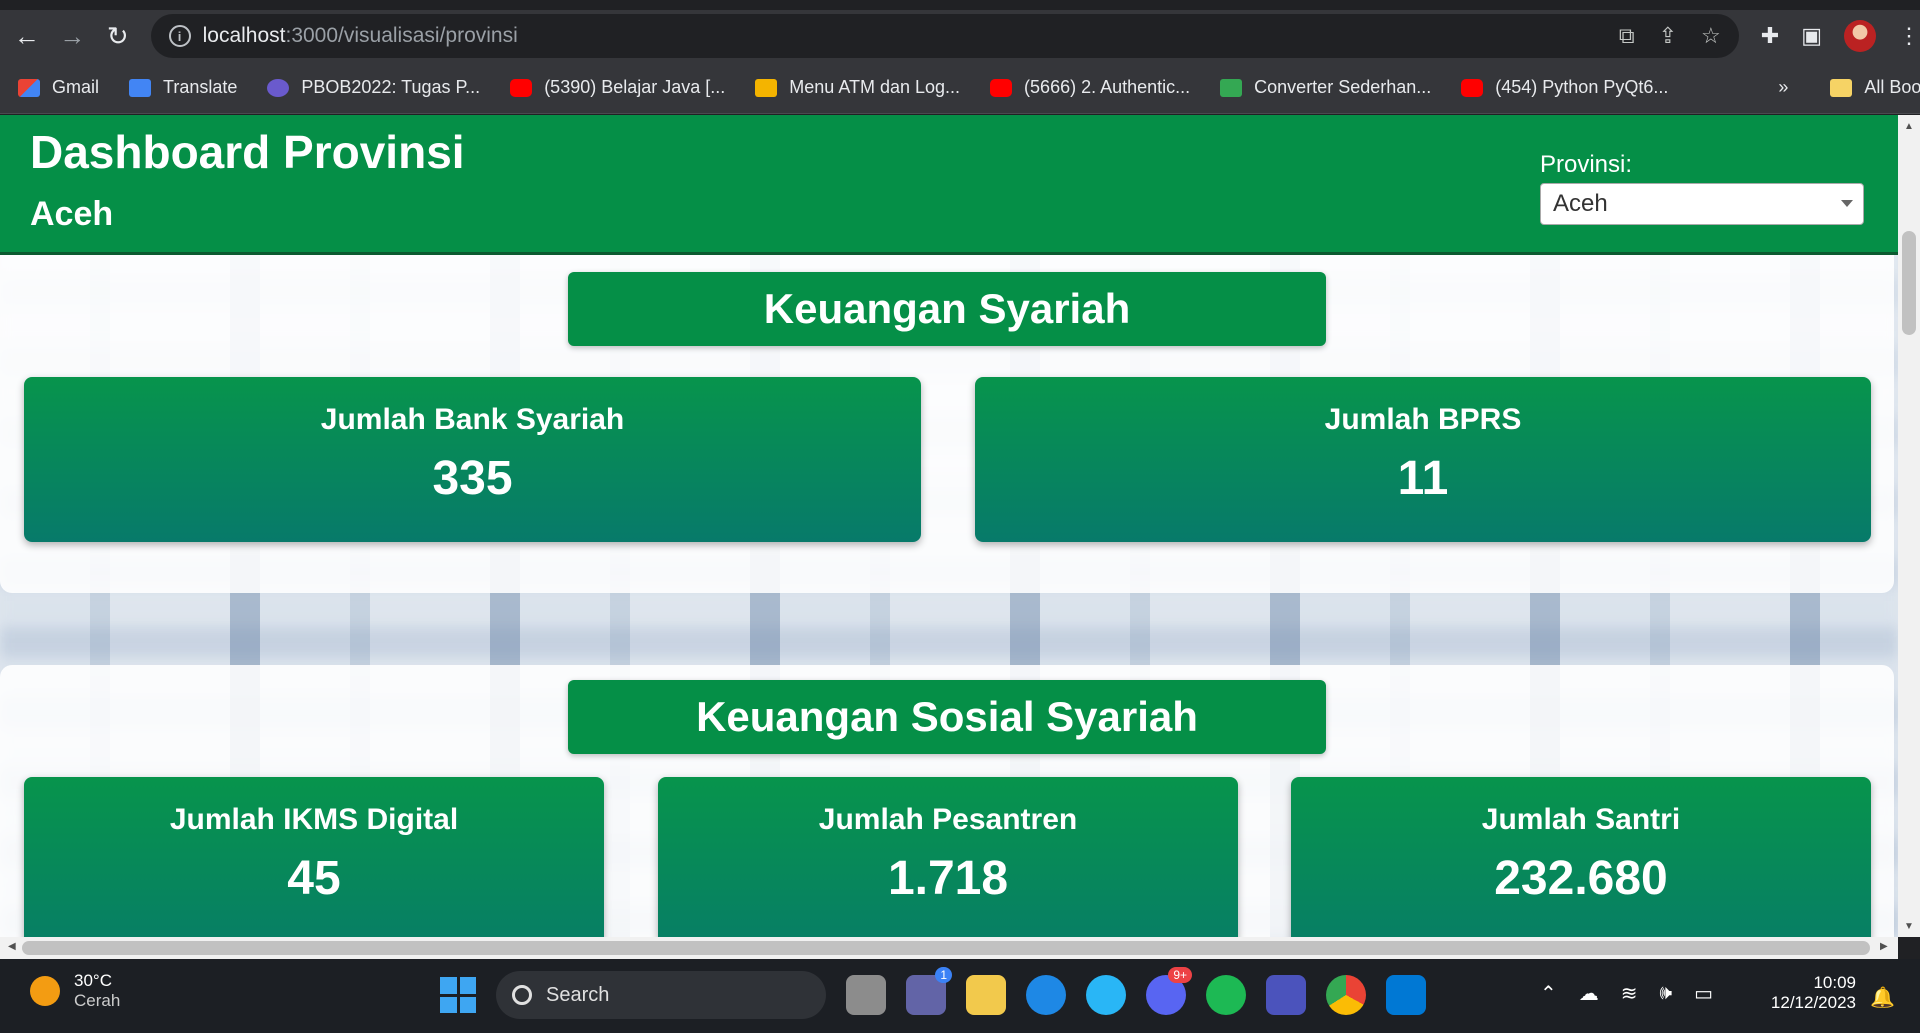  Describe the element at coordinates (943, 975) in the screenshot. I see `teams-badge: 1` at that location.